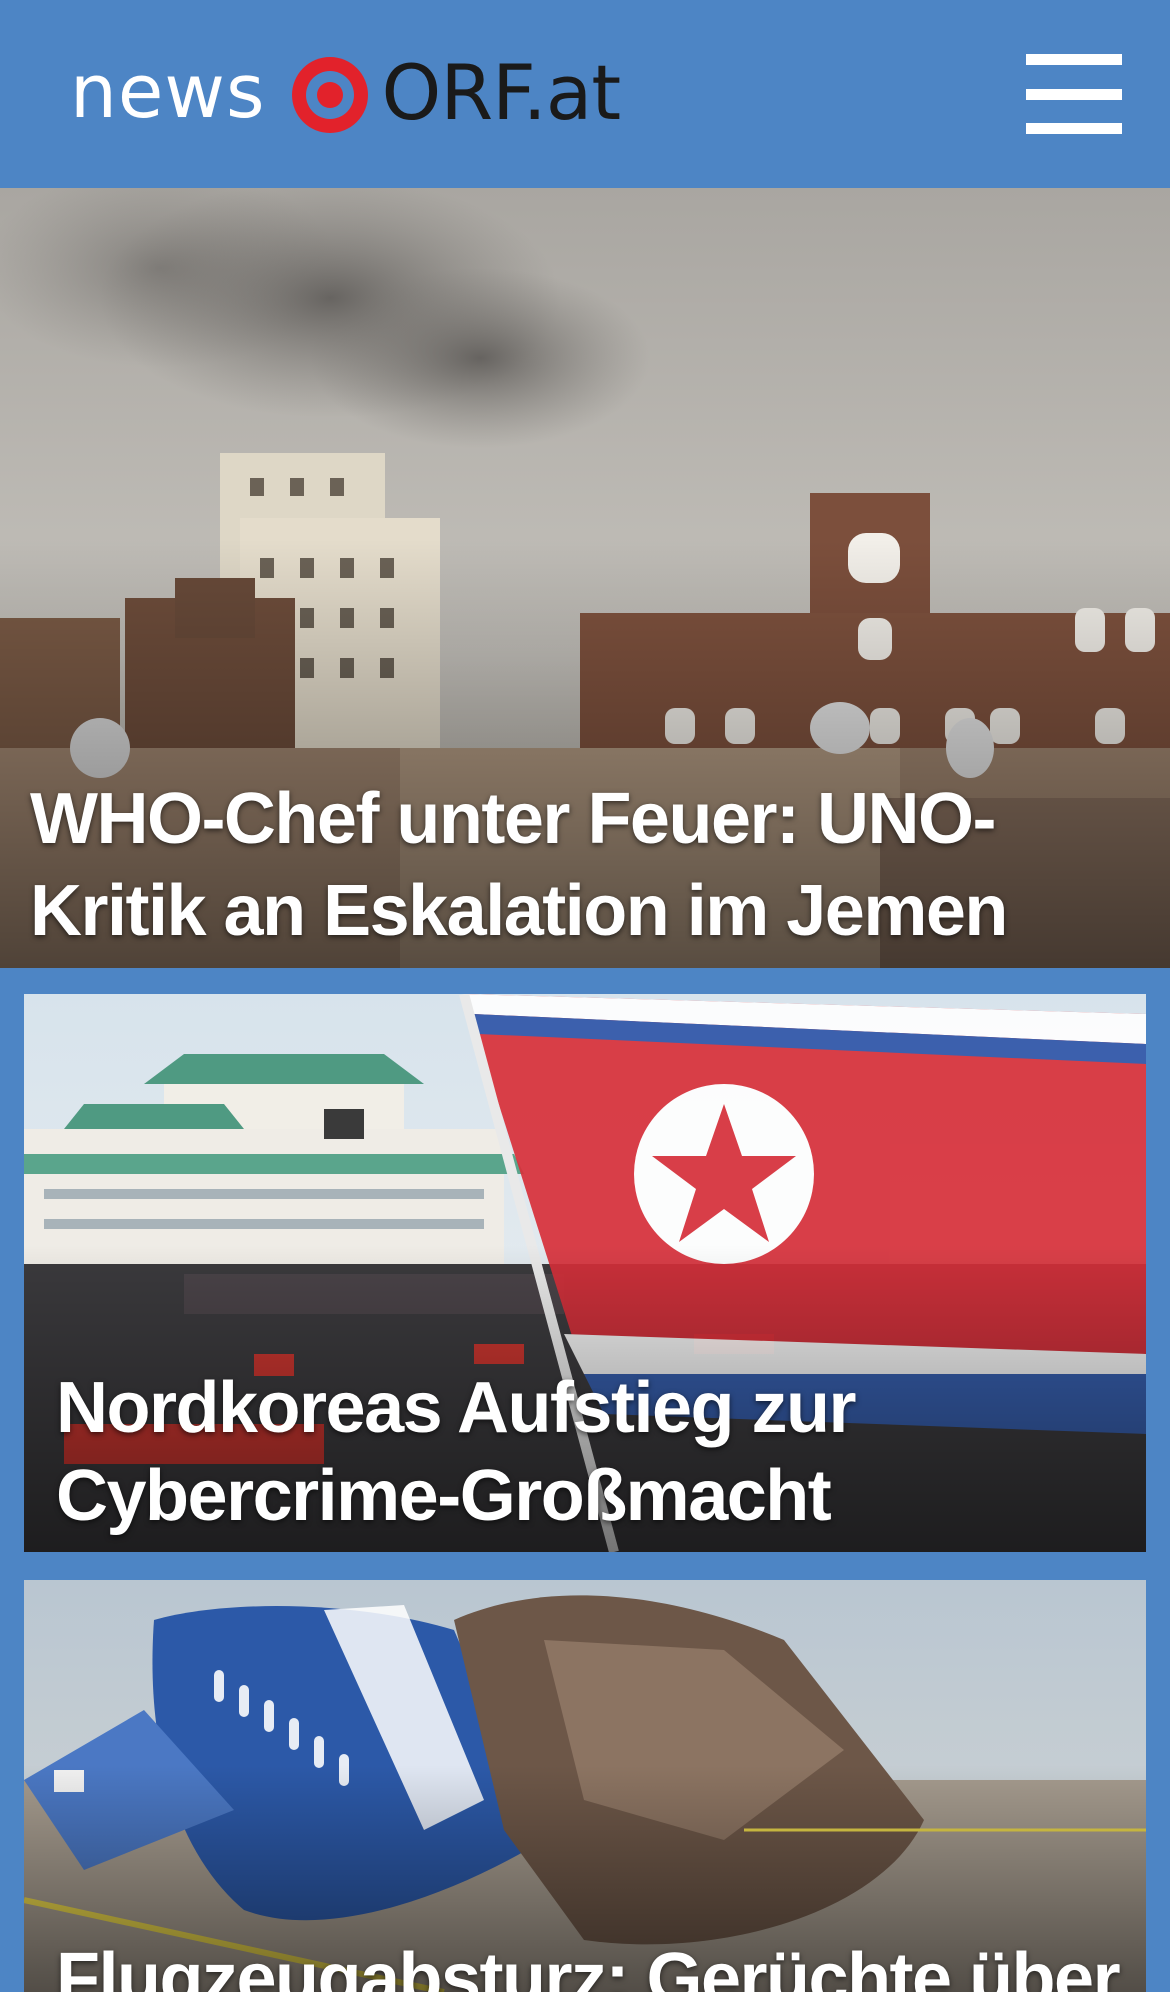 Image resolution: width=1170 pixels, height=1992 pixels. I want to click on app-header: news ORF.at, so click(585, 94).